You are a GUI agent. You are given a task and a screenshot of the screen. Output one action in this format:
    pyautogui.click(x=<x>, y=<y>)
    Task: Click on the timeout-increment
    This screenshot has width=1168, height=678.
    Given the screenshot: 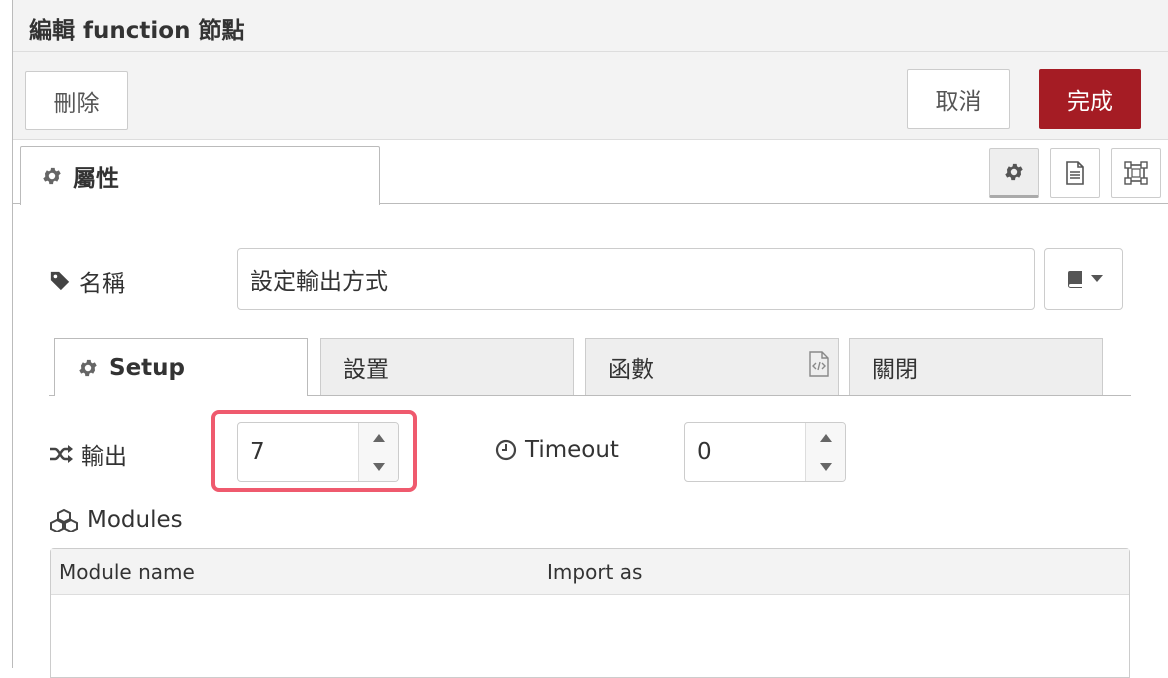 What is the action you would take?
    pyautogui.click(x=825, y=437)
    